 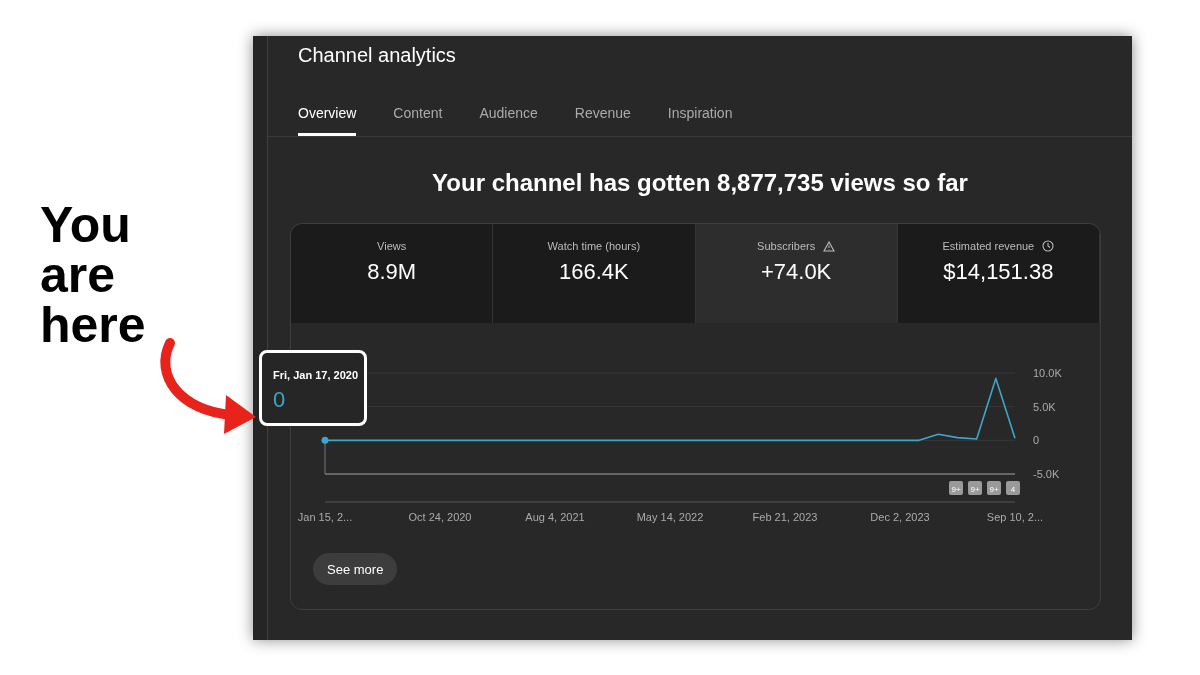 I want to click on metric-value: 166.4K, so click(x=594, y=272).